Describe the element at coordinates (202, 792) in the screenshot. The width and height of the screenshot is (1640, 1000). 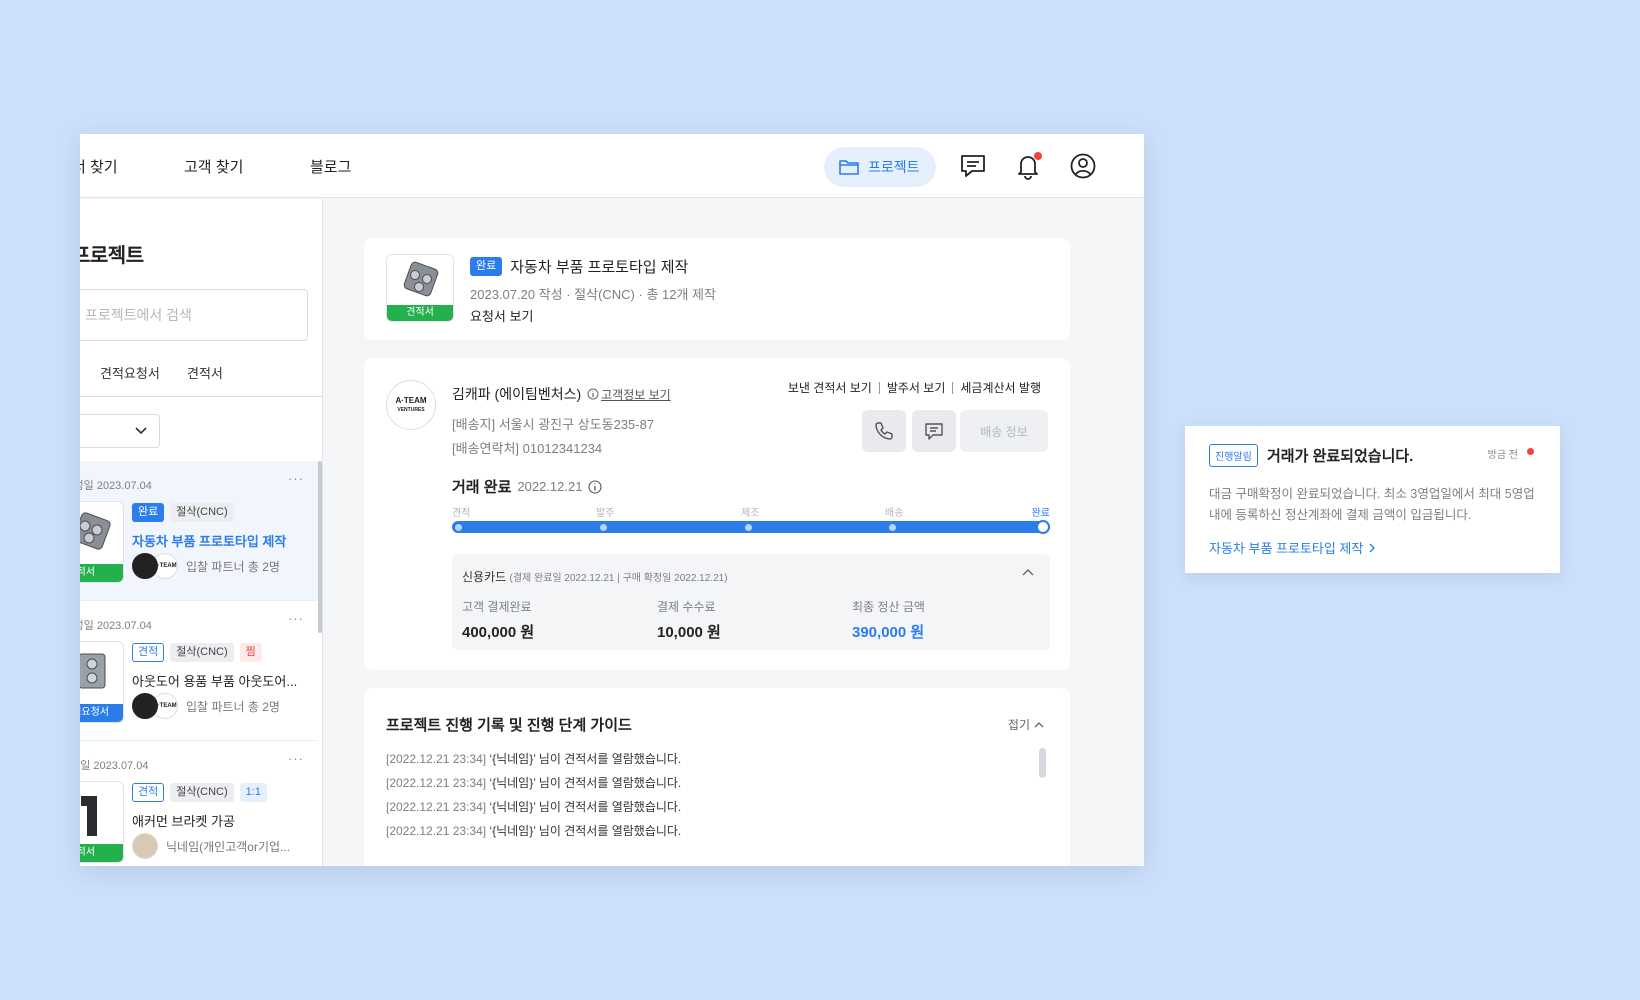
I see `category-badge: 절삭(CNC)` at that location.